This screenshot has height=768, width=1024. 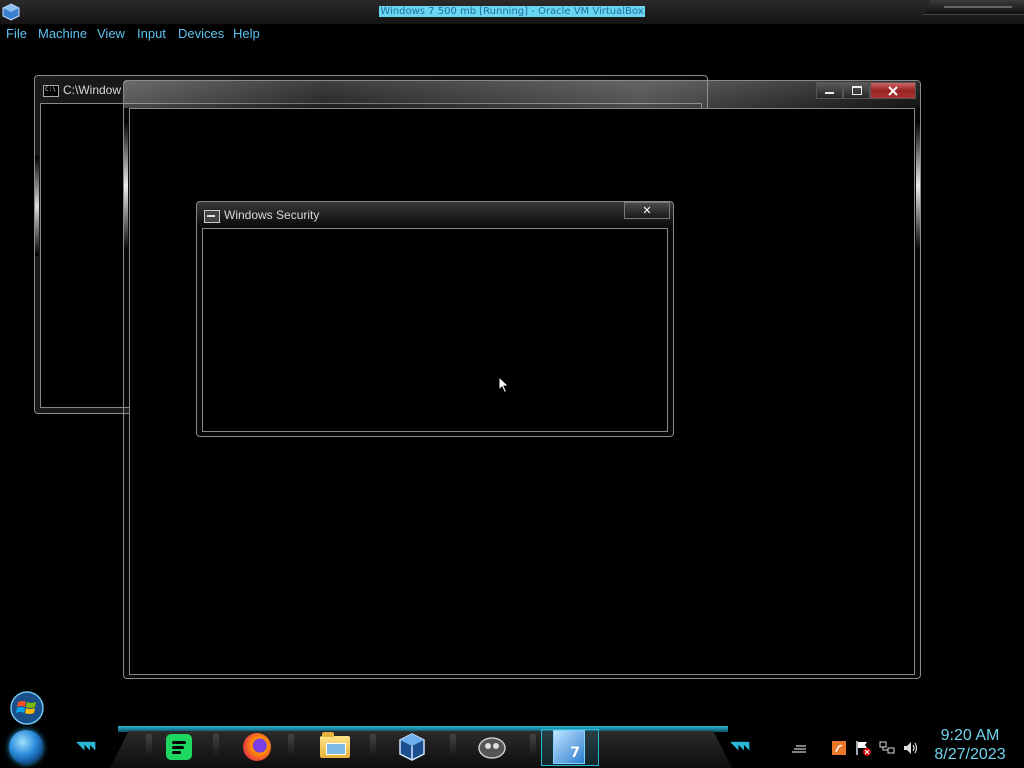 I want to click on windows-logo-icon, so click(x=27, y=708).